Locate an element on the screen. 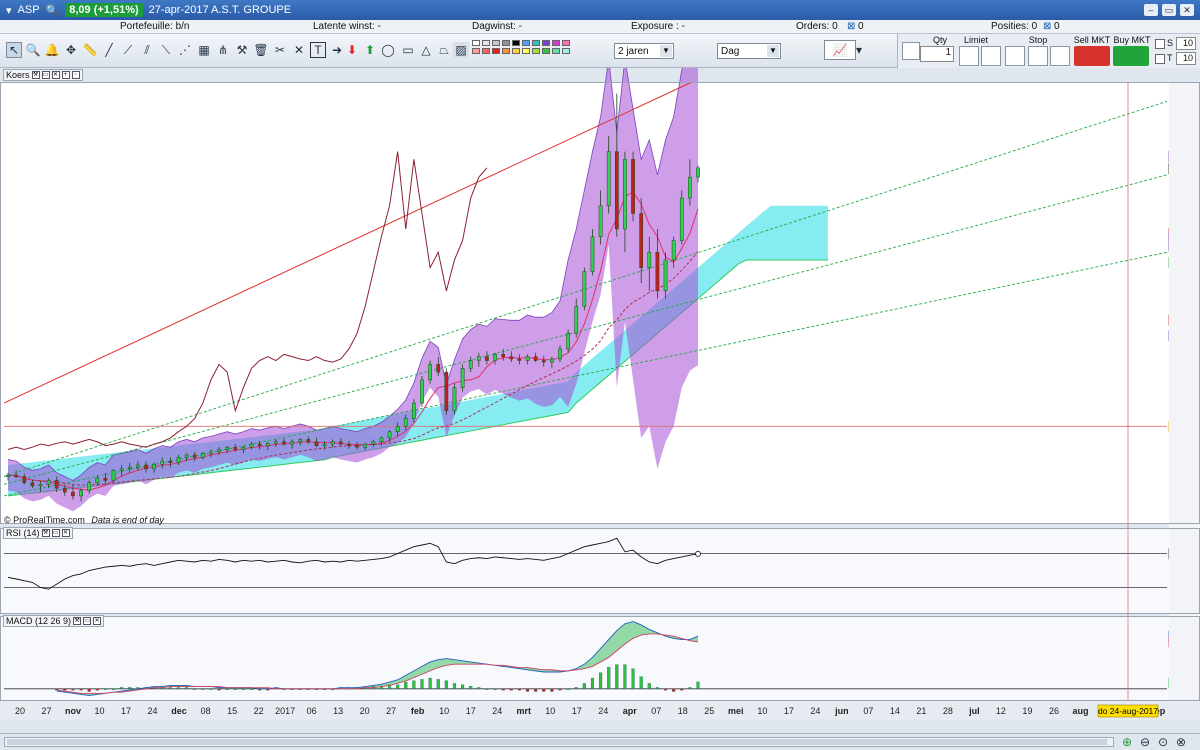 This screenshot has width=1200, height=750. qty-input: 1 is located at coordinates (937, 54).